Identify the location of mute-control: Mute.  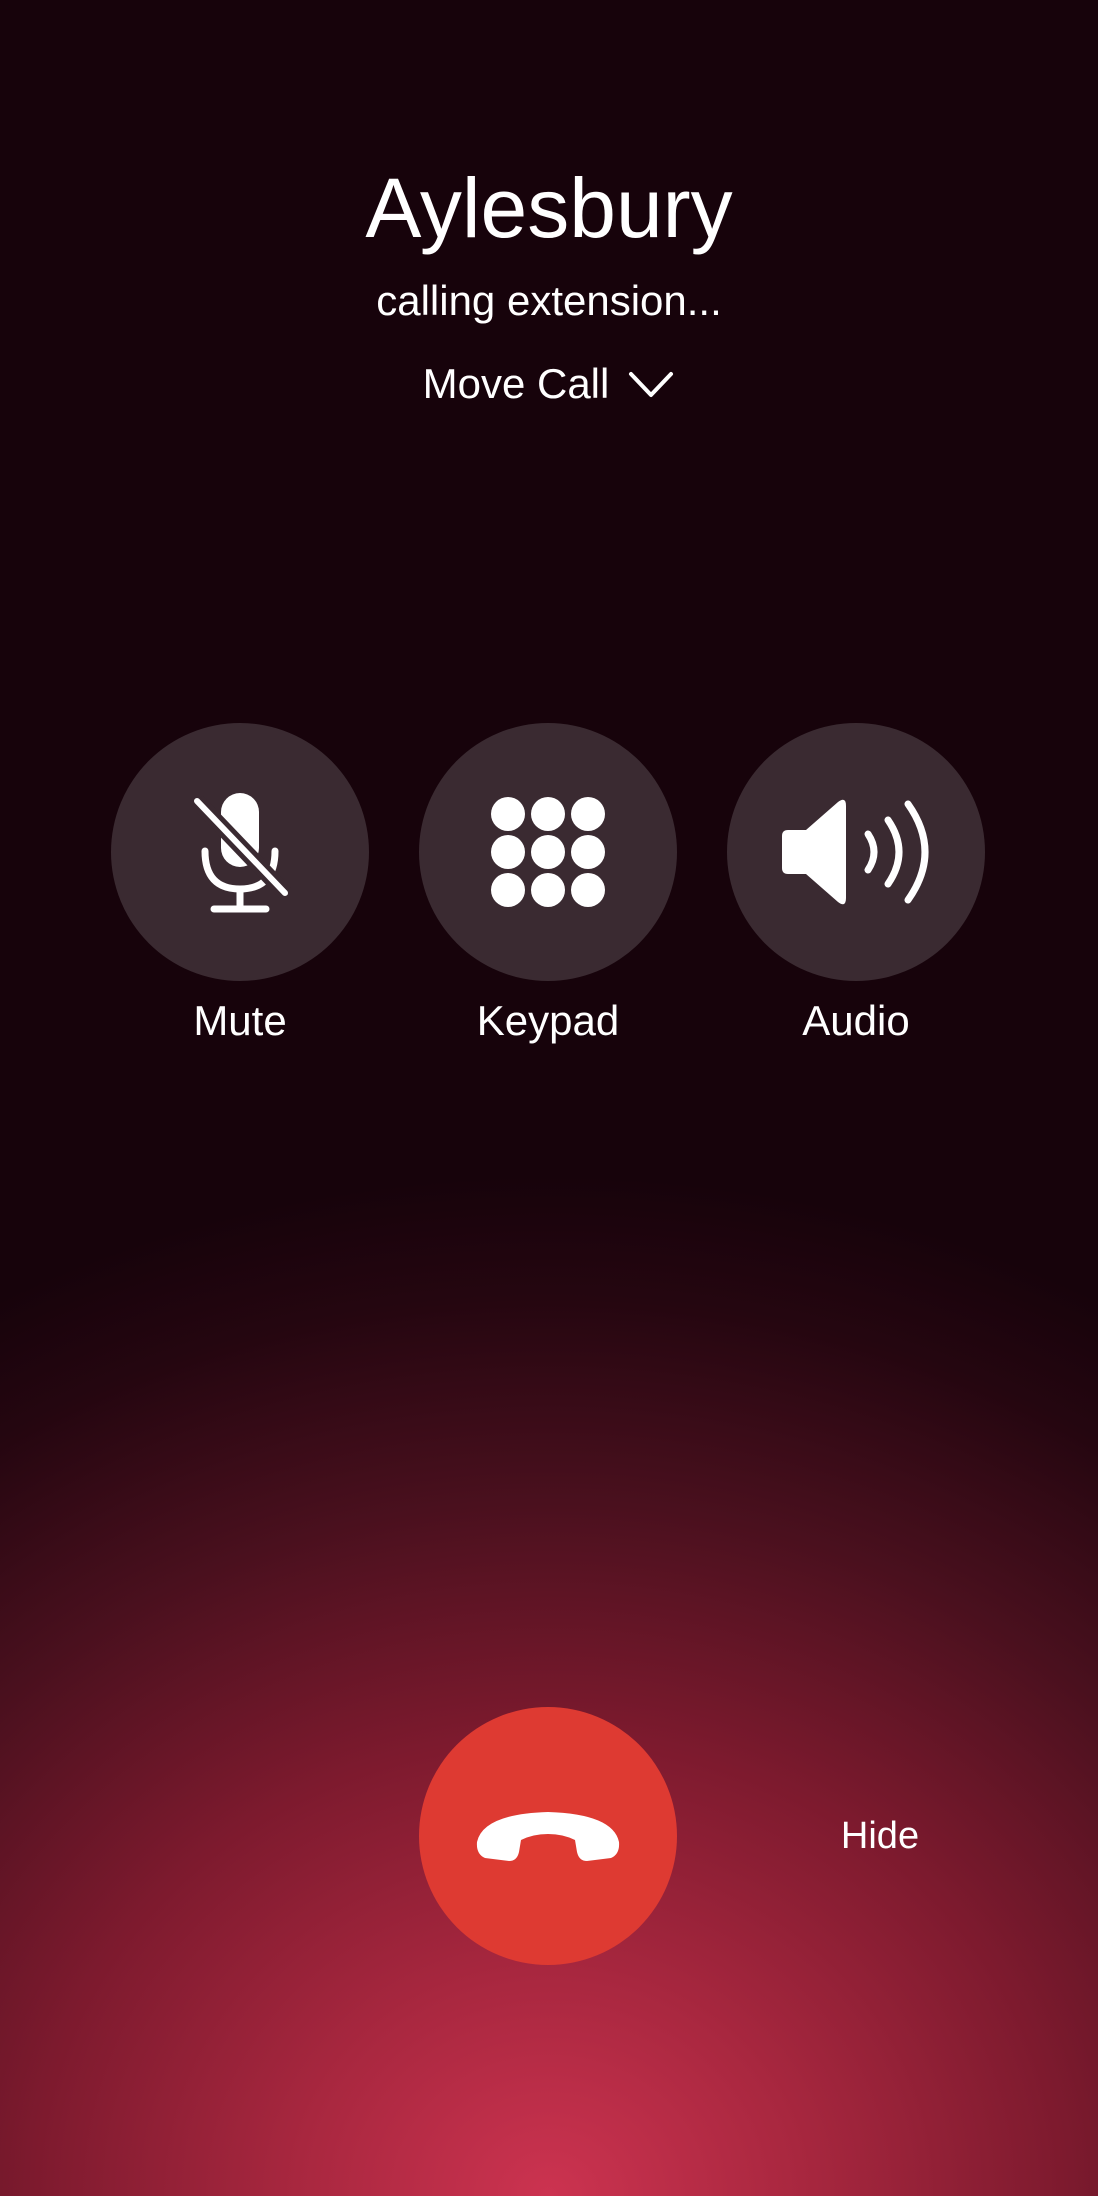
(240, 886).